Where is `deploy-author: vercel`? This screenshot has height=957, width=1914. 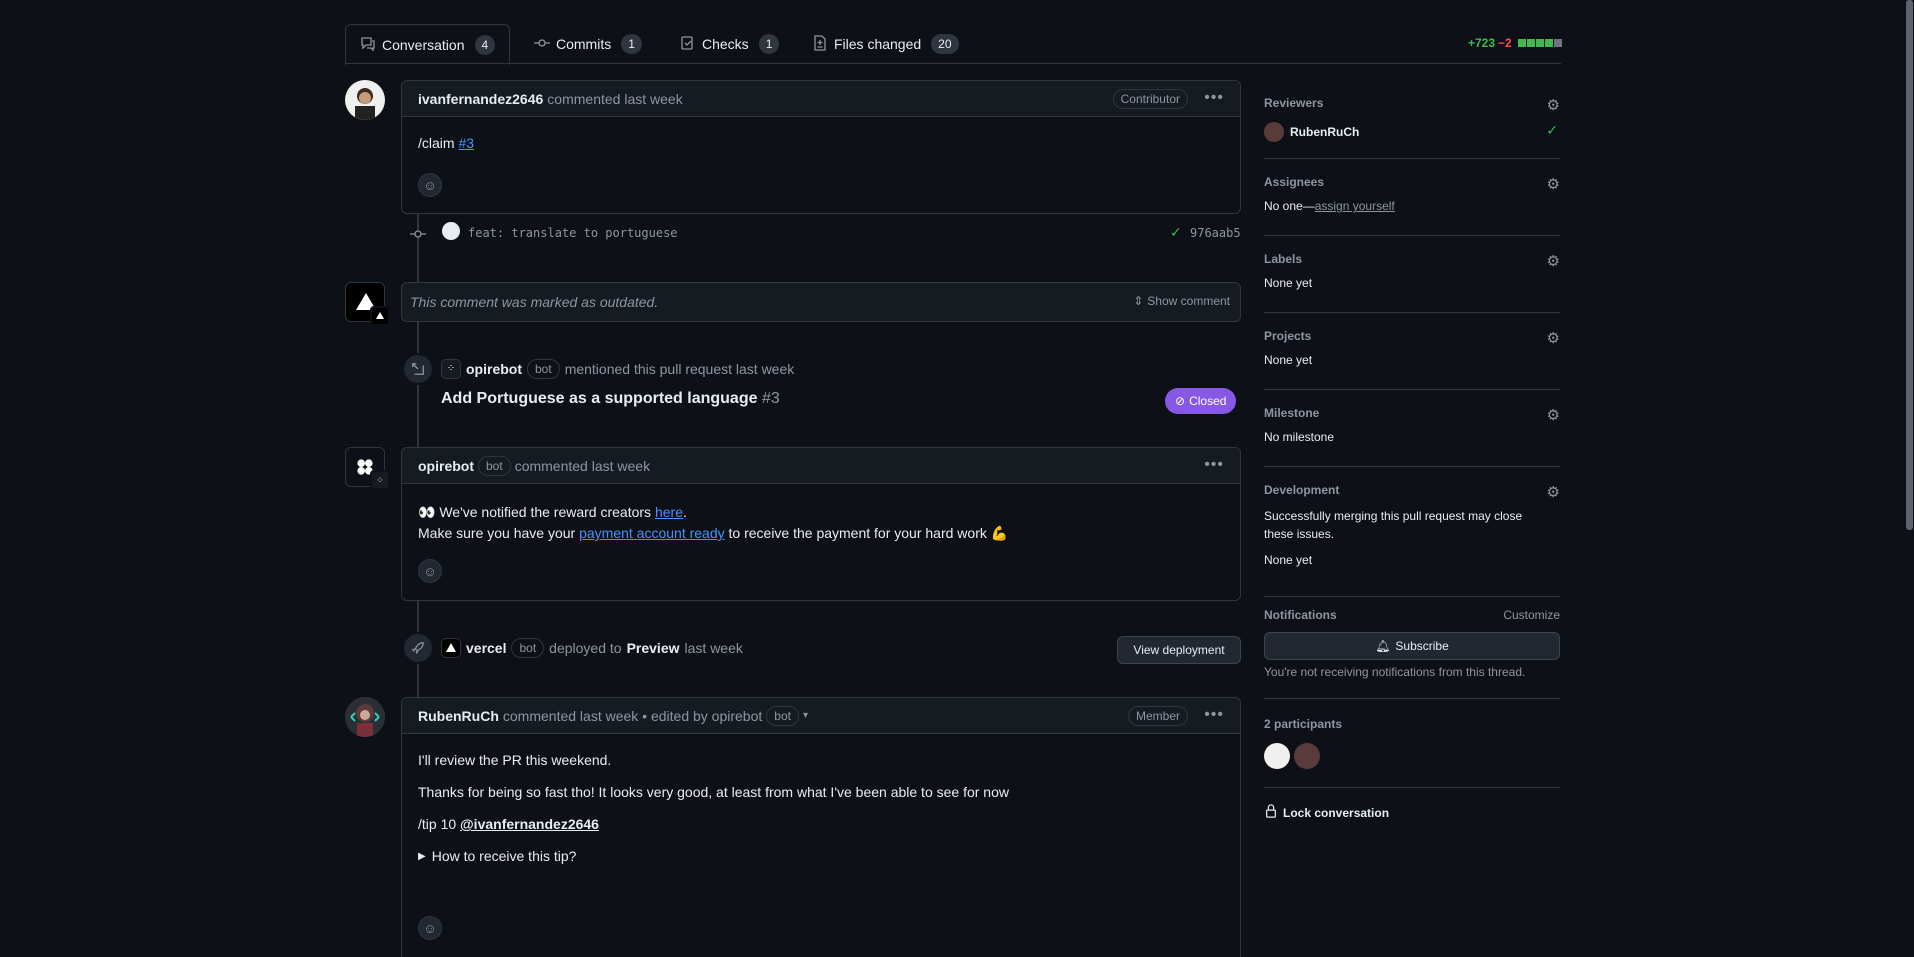 deploy-author: vercel is located at coordinates (486, 648).